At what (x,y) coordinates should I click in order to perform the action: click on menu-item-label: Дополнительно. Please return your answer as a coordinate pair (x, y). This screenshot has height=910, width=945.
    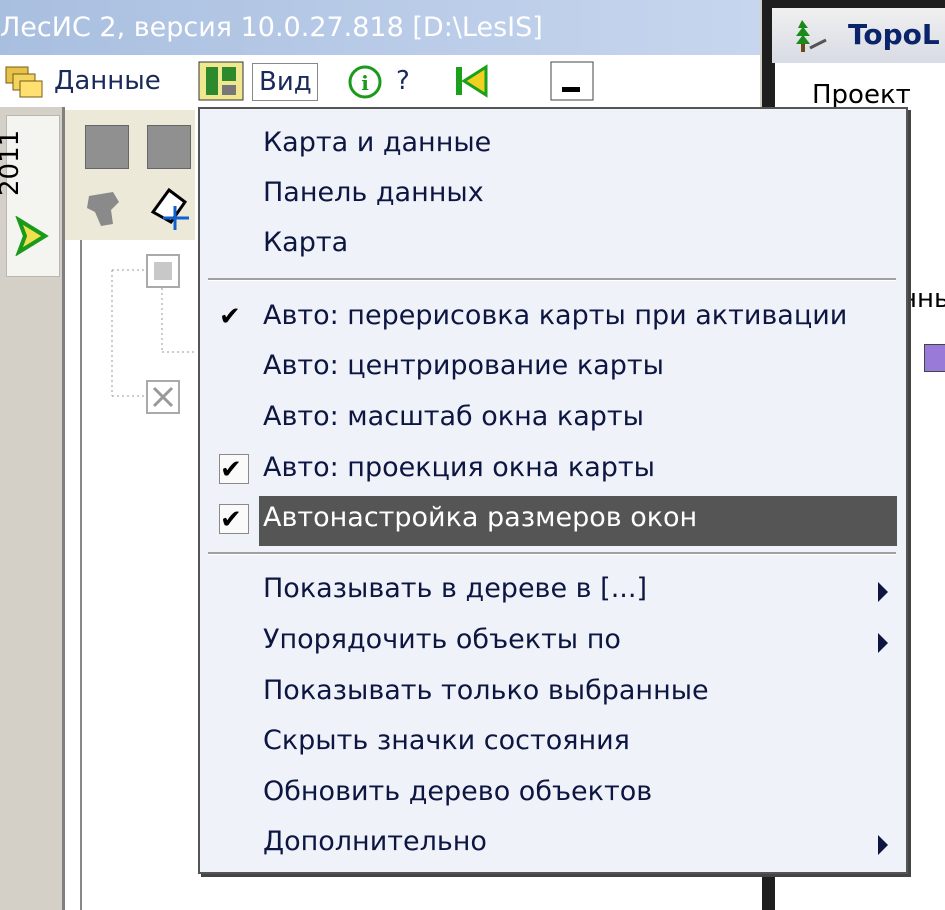
    Looking at the image, I should click on (375, 841).